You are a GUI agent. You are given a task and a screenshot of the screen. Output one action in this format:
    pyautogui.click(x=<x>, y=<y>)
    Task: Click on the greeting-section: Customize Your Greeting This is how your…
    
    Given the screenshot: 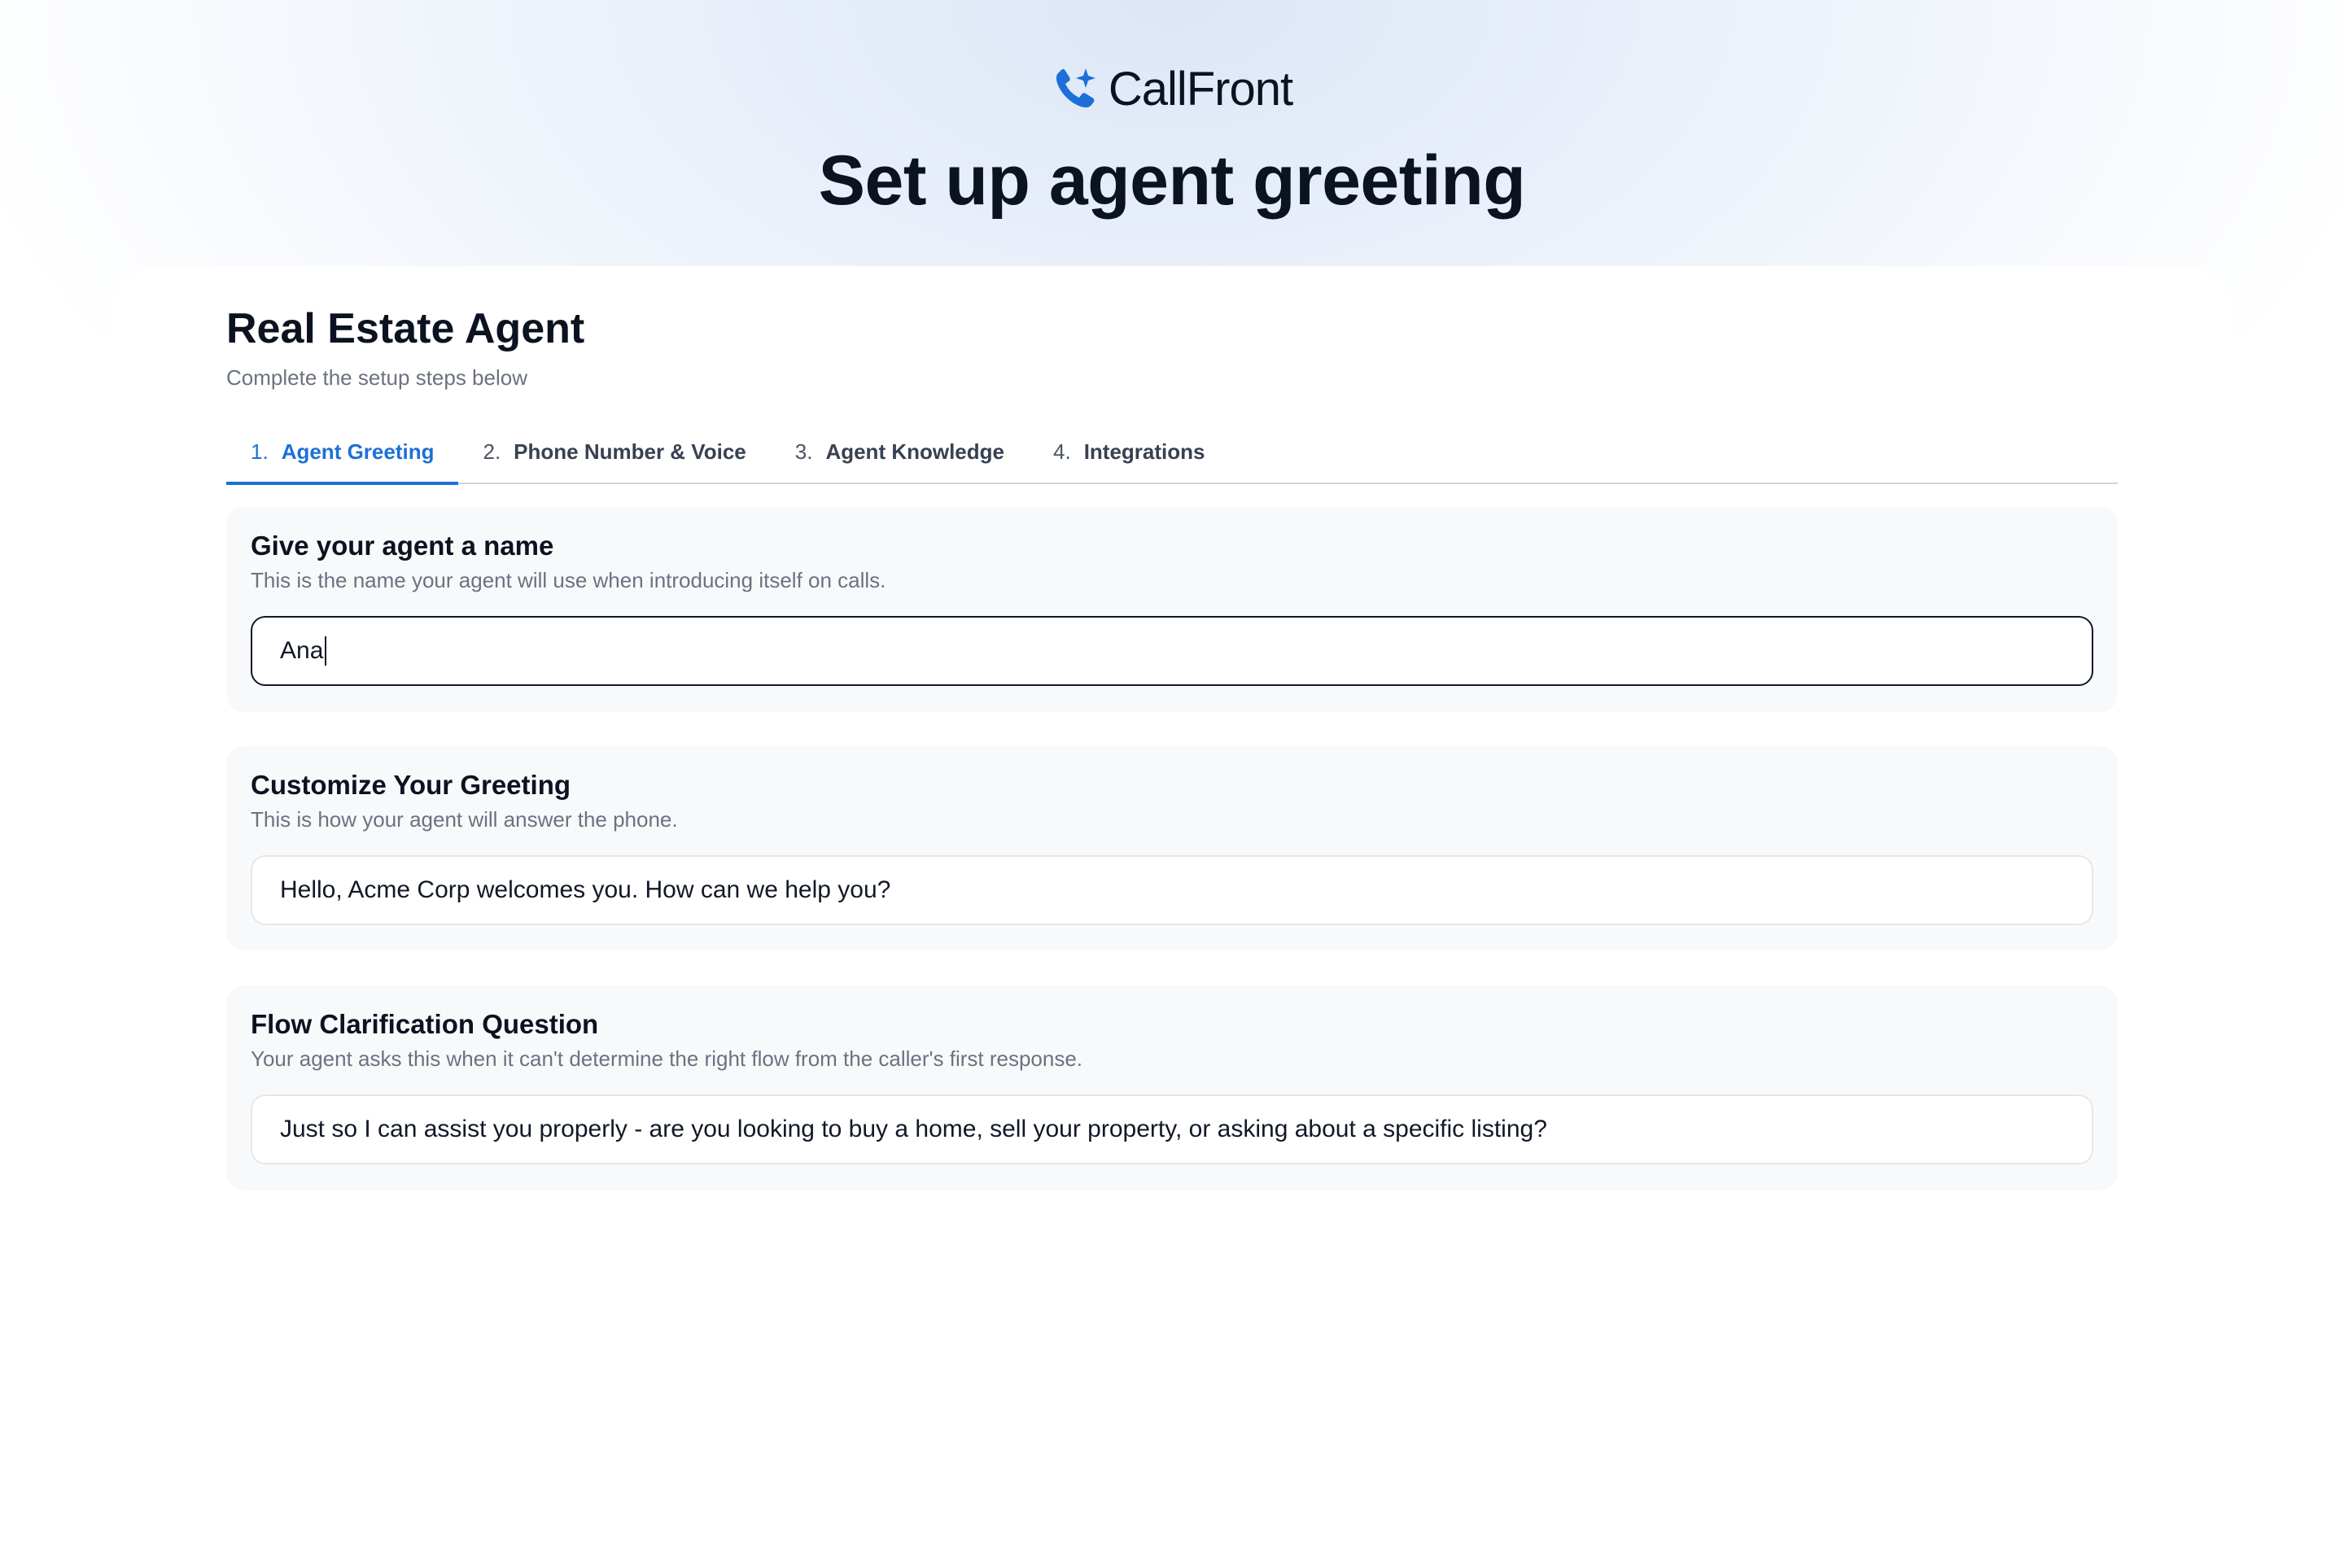 What is the action you would take?
    pyautogui.click(x=1172, y=848)
    